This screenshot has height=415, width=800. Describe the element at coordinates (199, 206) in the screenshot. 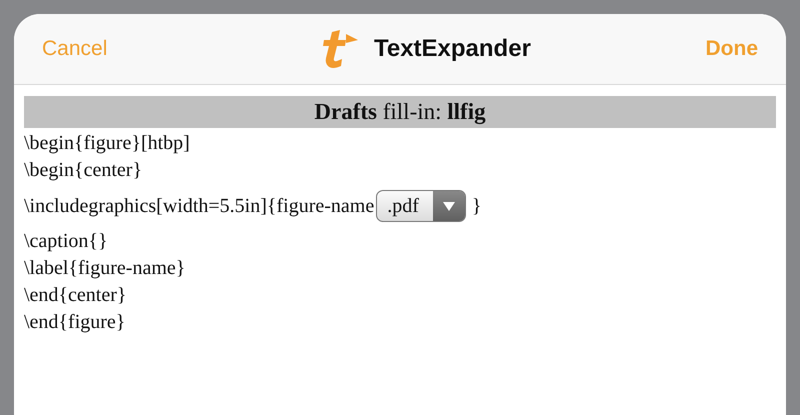

I see `code-line: \includegraphics[width=5.5in]{figure-name` at that location.